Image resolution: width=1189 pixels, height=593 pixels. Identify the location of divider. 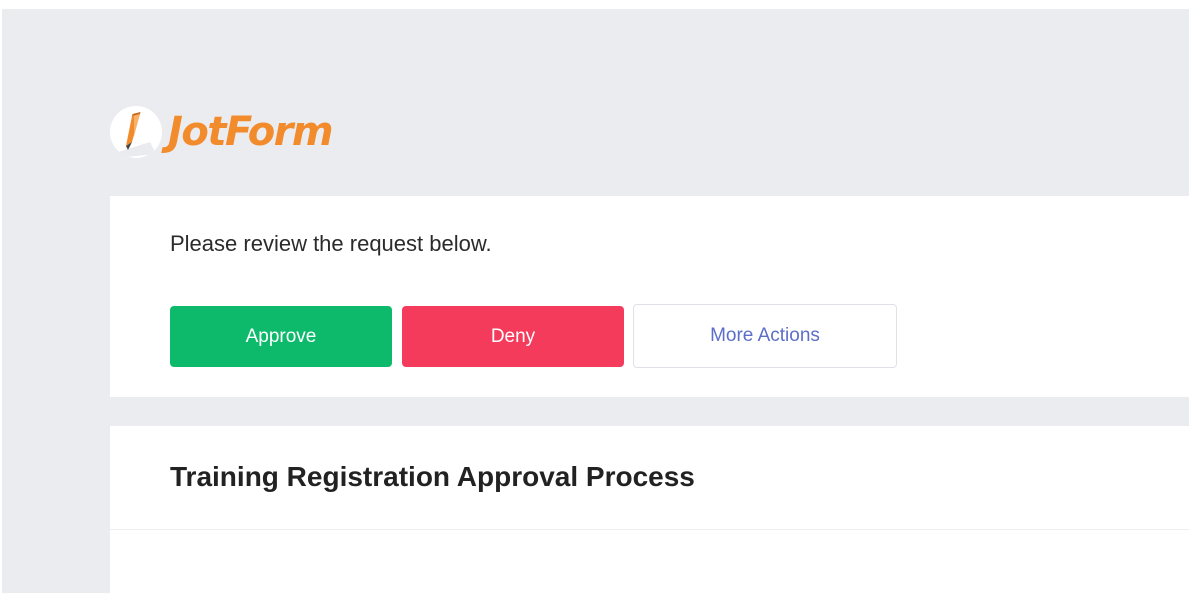
(649, 529).